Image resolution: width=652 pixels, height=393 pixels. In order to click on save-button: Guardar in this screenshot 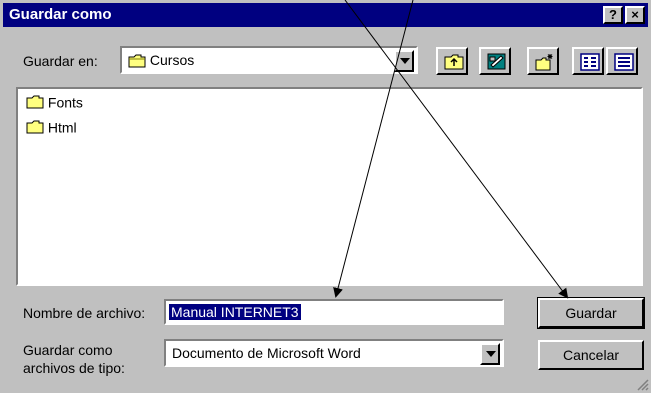, I will do `click(591, 313)`.